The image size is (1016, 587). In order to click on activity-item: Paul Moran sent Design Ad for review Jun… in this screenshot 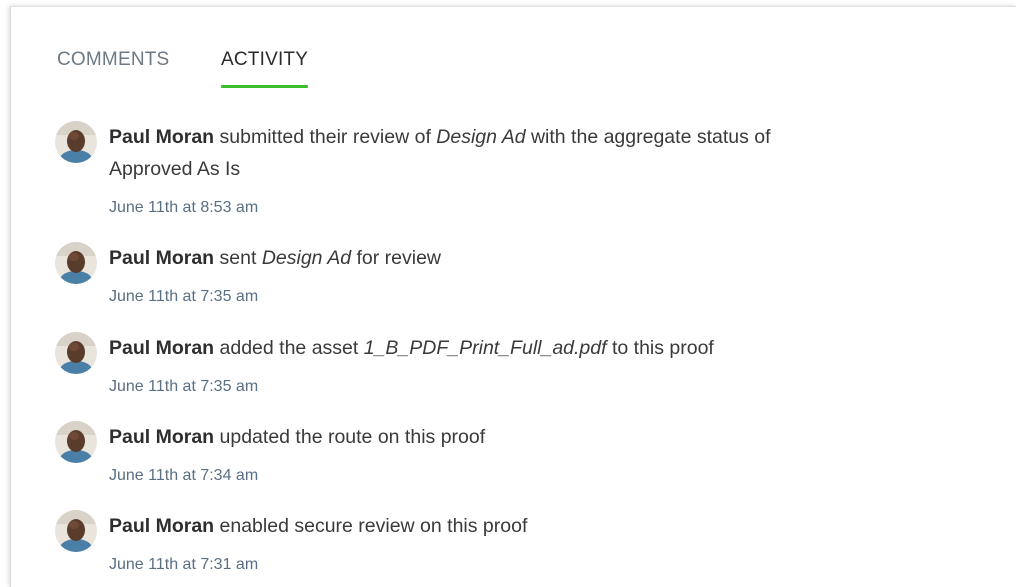, I will do `click(505, 274)`.